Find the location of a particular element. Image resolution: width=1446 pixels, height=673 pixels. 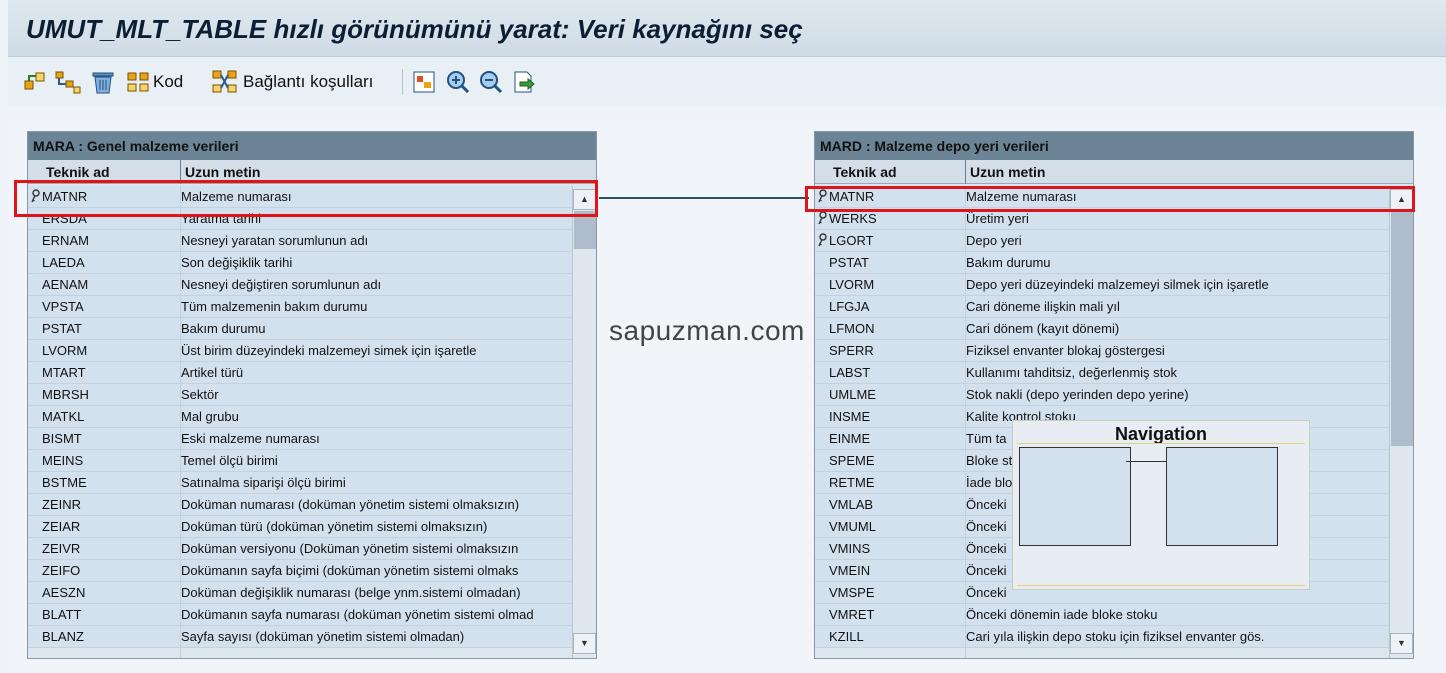

table-row: LFGJA Cari döneme ilişkin mali yıl is located at coordinates (1114, 307).